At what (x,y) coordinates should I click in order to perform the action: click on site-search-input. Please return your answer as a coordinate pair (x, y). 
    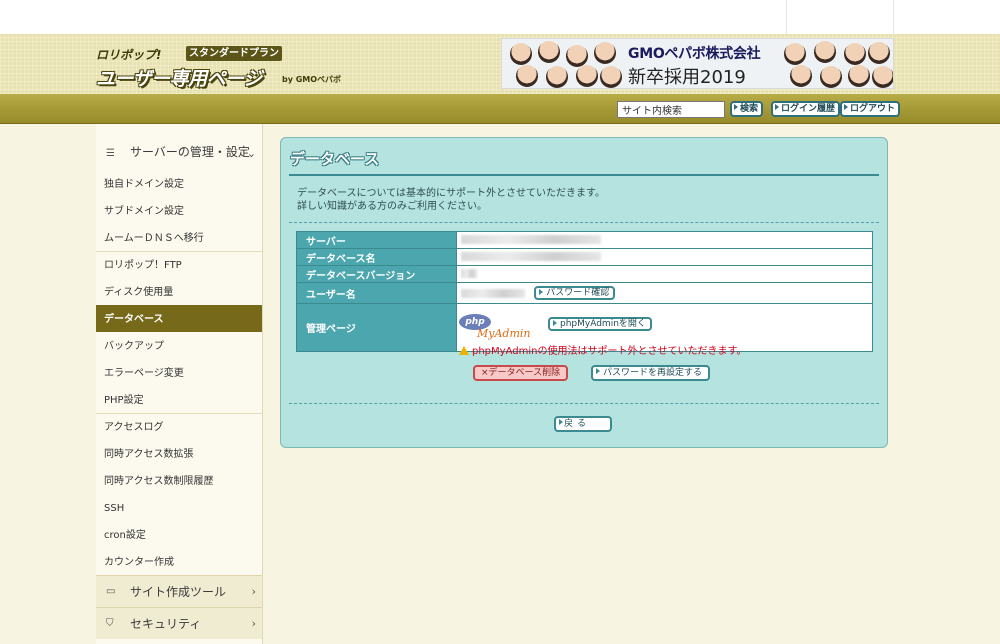
    Looking at the image, I should click on (671, 109).